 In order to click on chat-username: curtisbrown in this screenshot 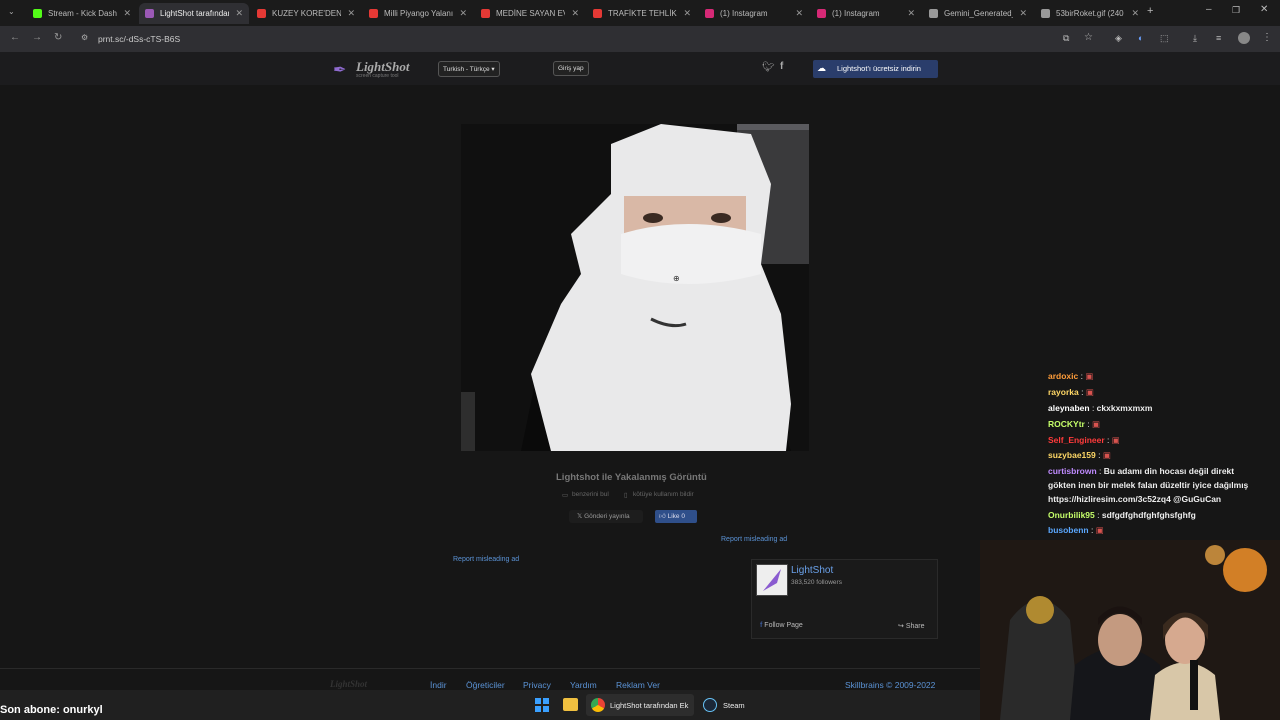, I will do `click(1072, 471)`.